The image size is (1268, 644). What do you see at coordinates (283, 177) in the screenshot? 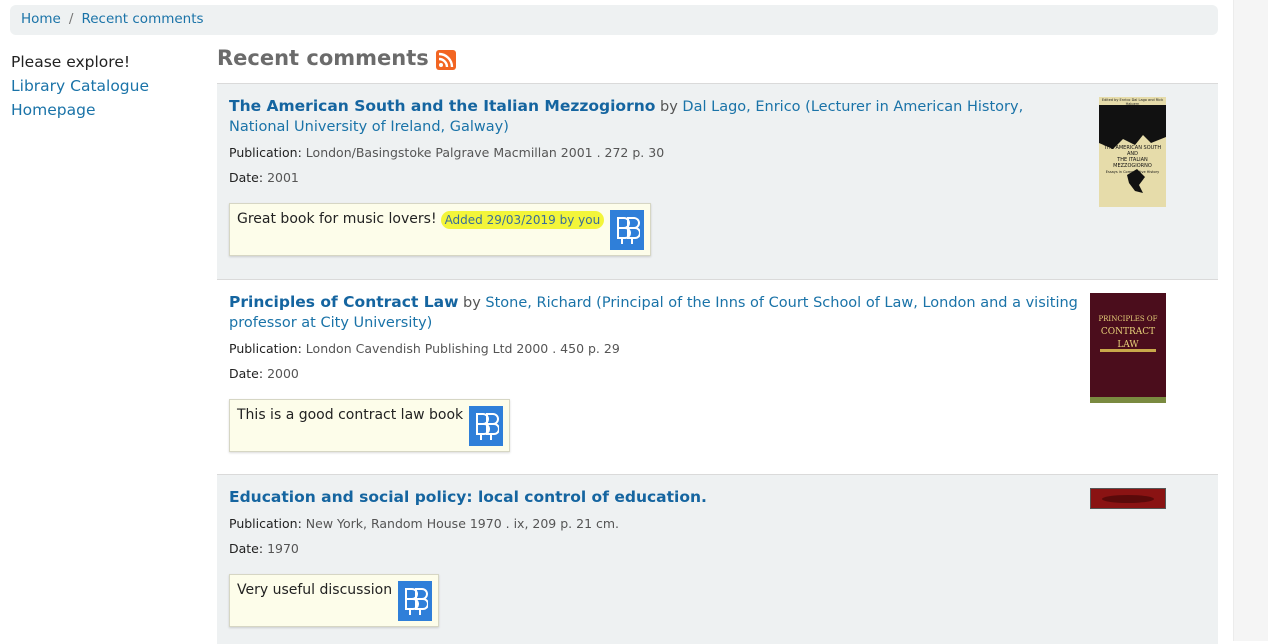
I see `date-value: 2001` at bounding box center [283, 177].